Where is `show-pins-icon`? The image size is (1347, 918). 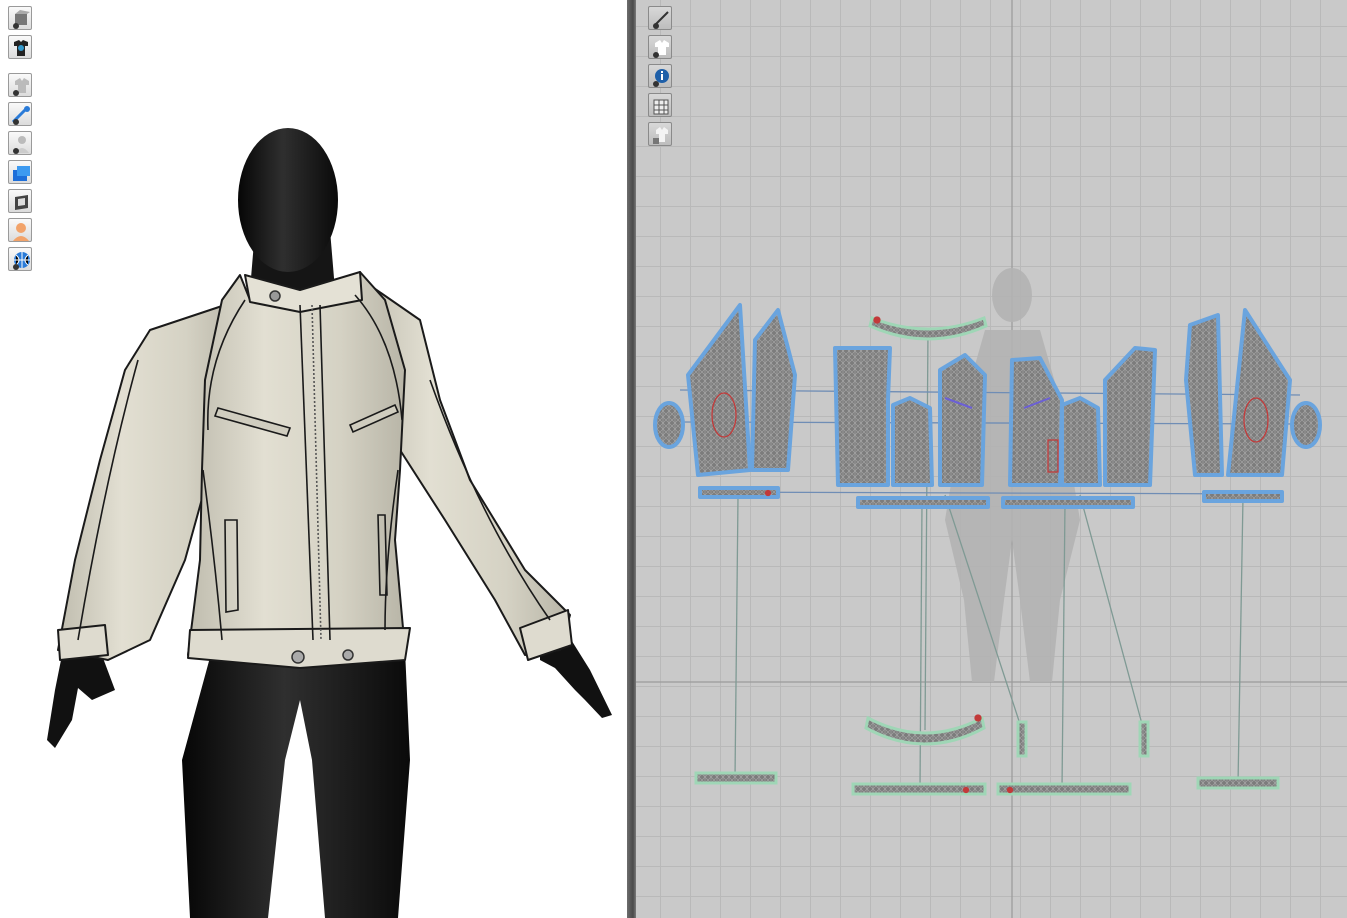 show-pins-icon is located at coordinates (20, 115).